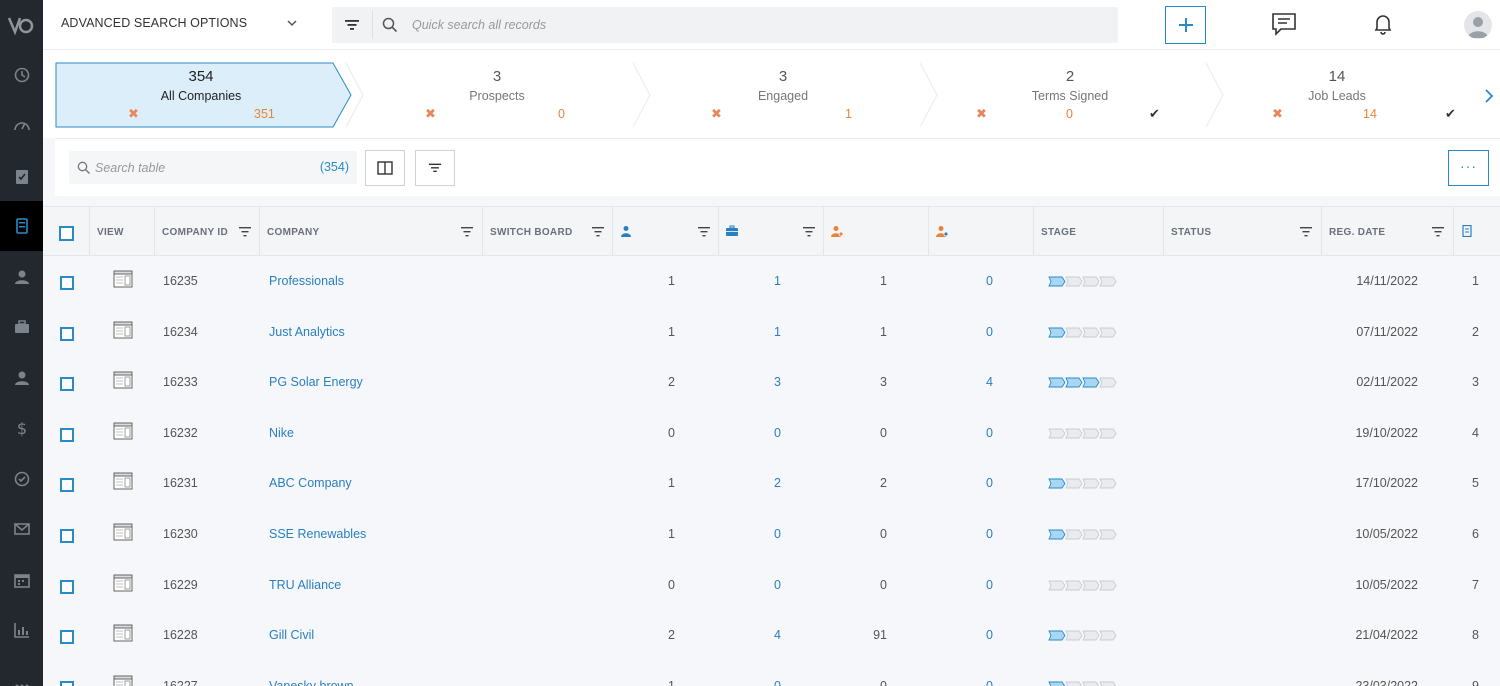 This screenshot has width=1500, height=686. I want to click on sidebar-mail-icon, so click(21, 529).